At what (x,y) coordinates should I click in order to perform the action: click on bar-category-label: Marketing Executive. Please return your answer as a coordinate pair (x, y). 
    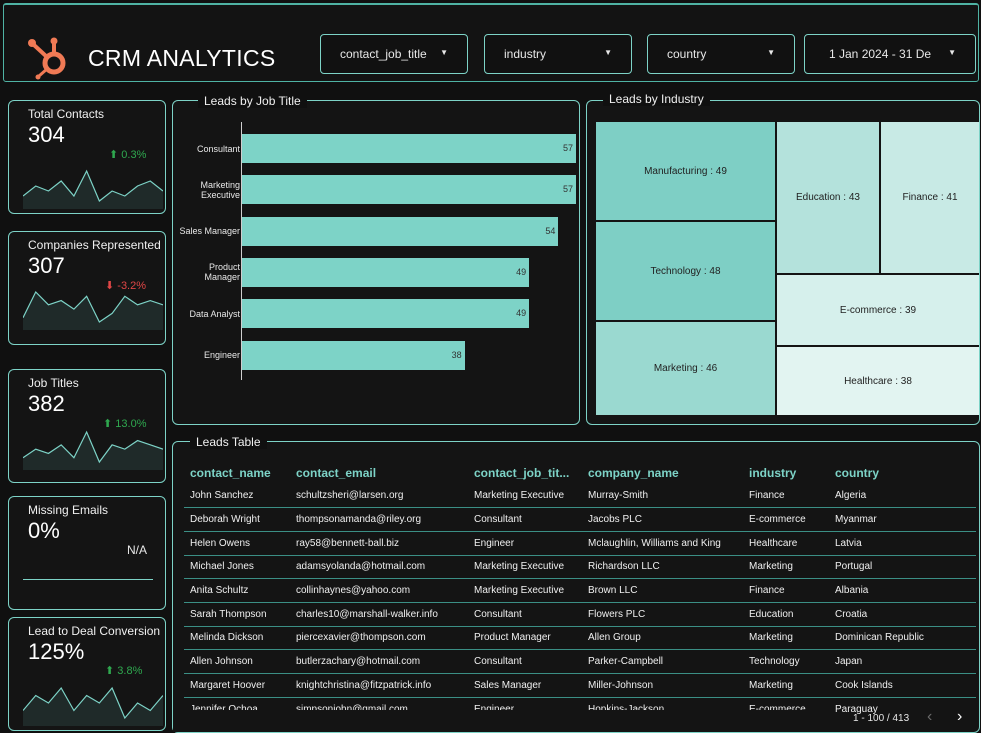
    Looking at the image, I should click on (205, 190).